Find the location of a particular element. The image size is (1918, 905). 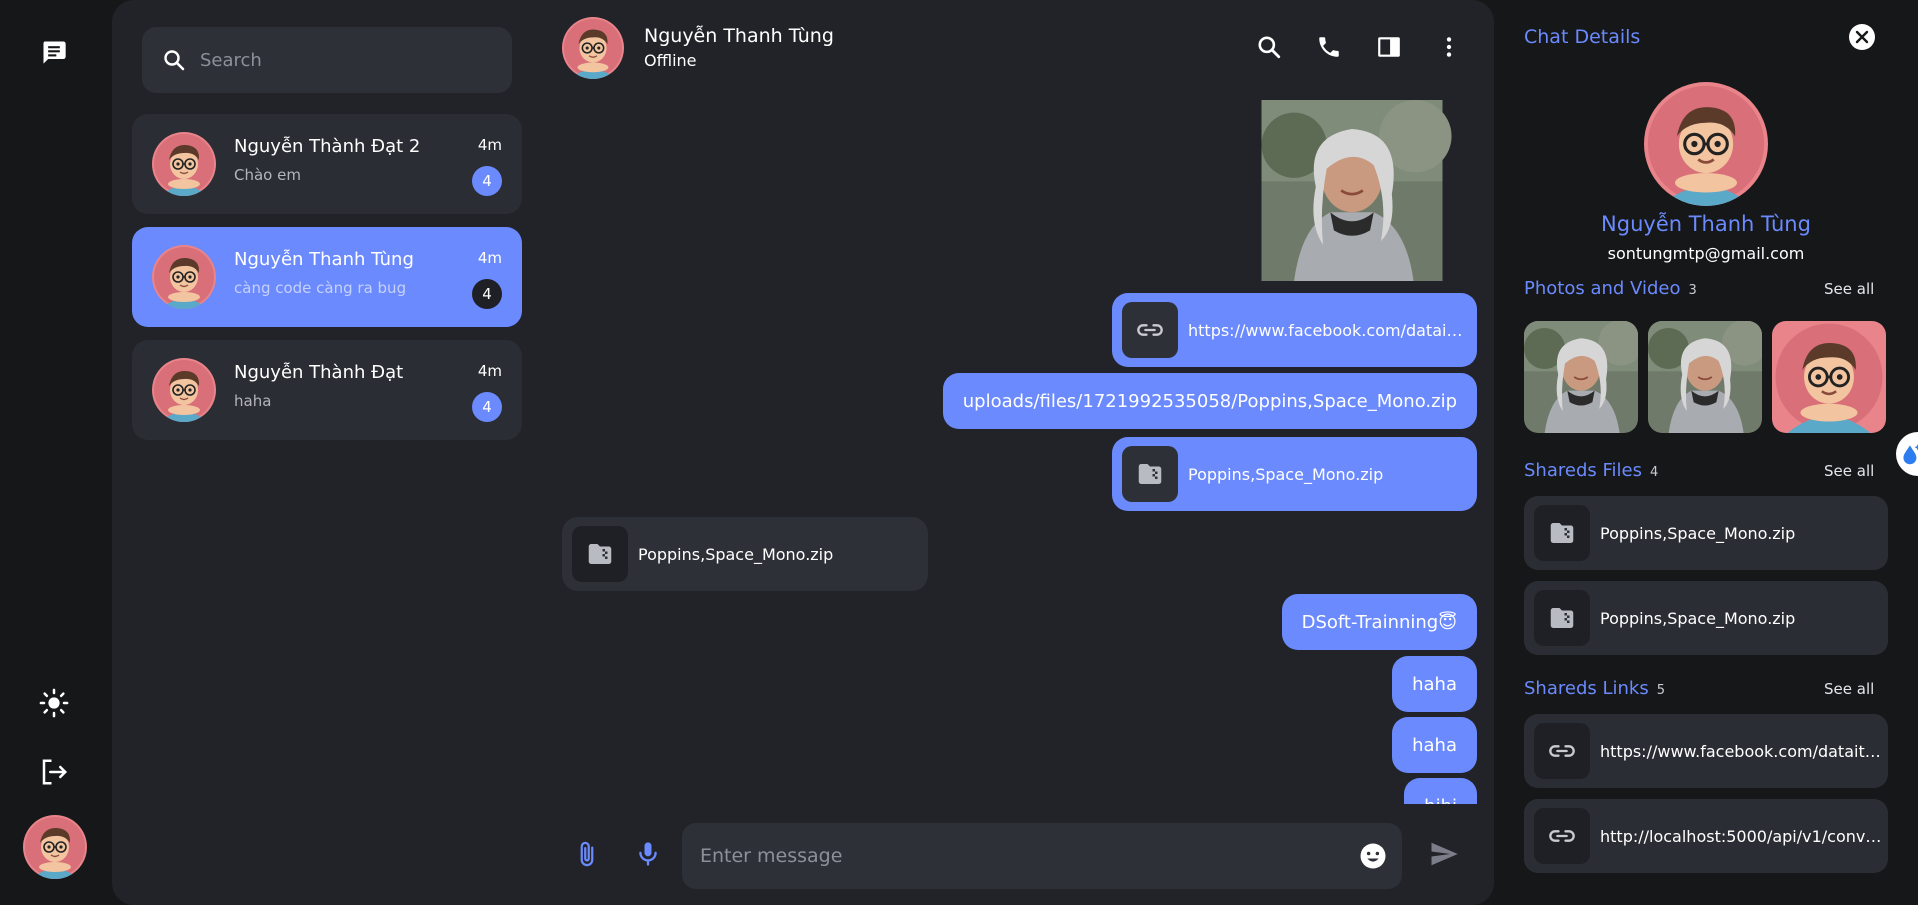

message-input: Enter message is located at coordinates (1042, 856).